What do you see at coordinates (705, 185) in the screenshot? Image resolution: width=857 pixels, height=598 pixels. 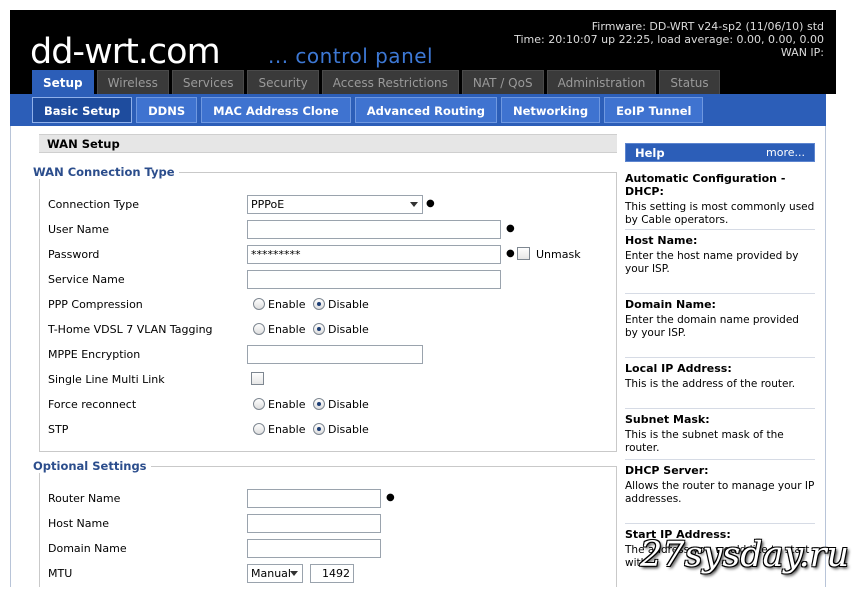 I see `help-item-title: Automatic Configuration - DHCP:` at bounding box center [705, 185].